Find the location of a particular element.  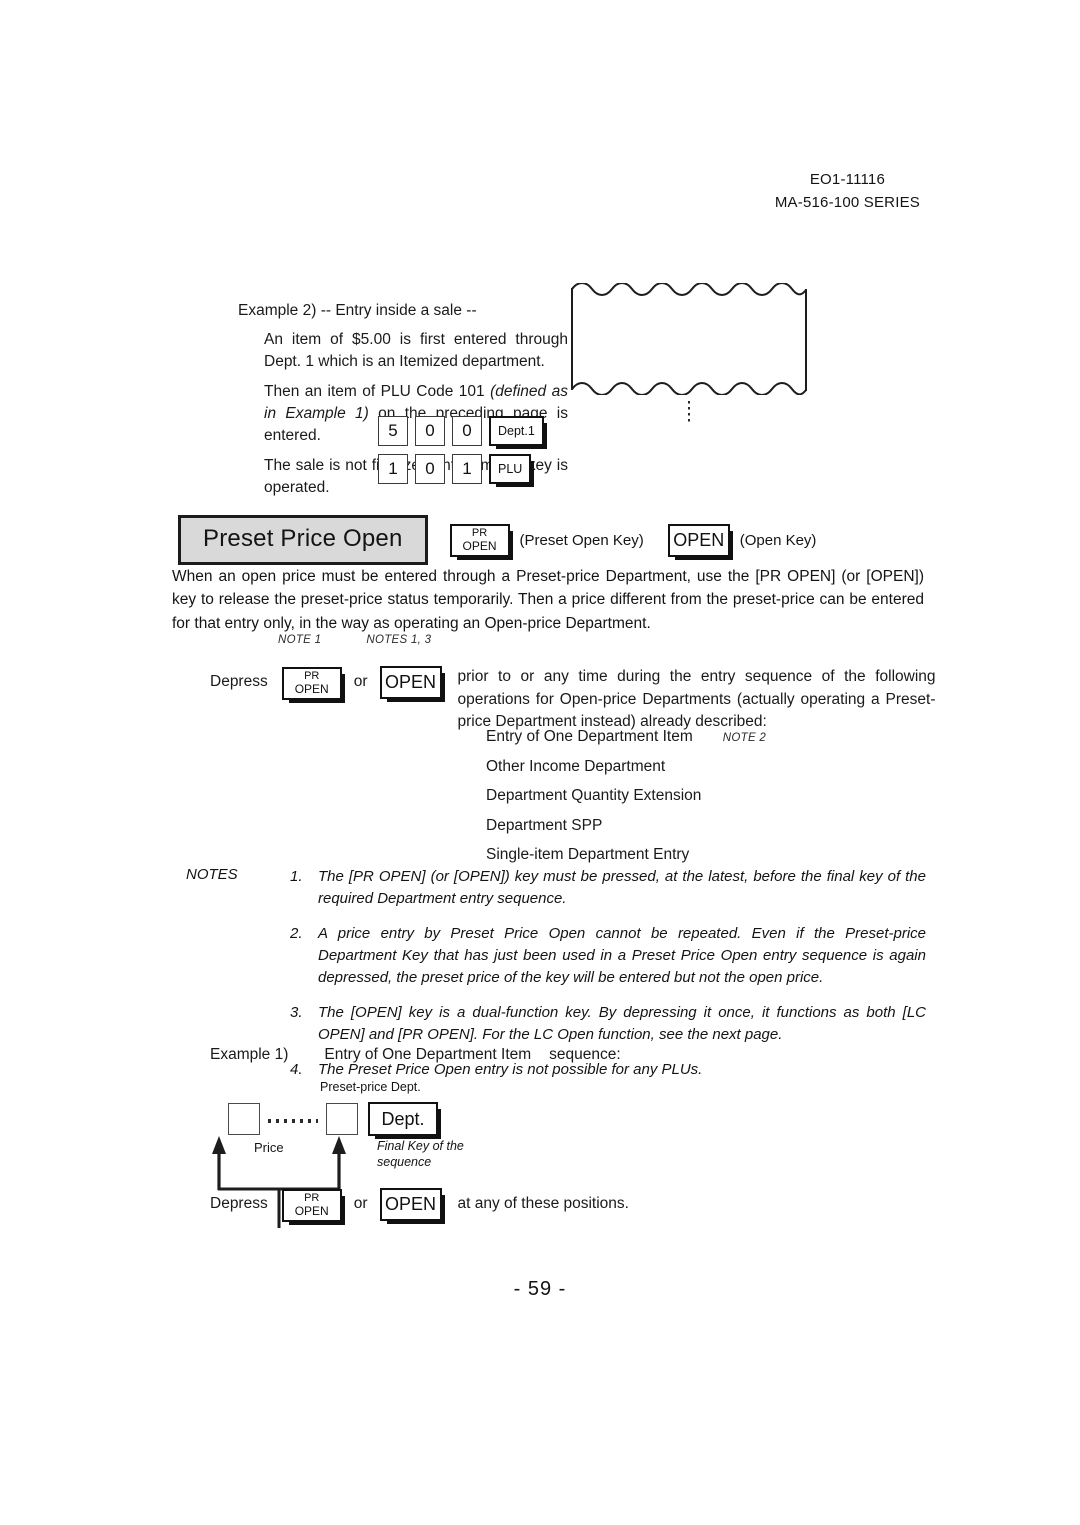

key-sequence-row: 1 0 1 PLU is located at coordinates (461, 470).